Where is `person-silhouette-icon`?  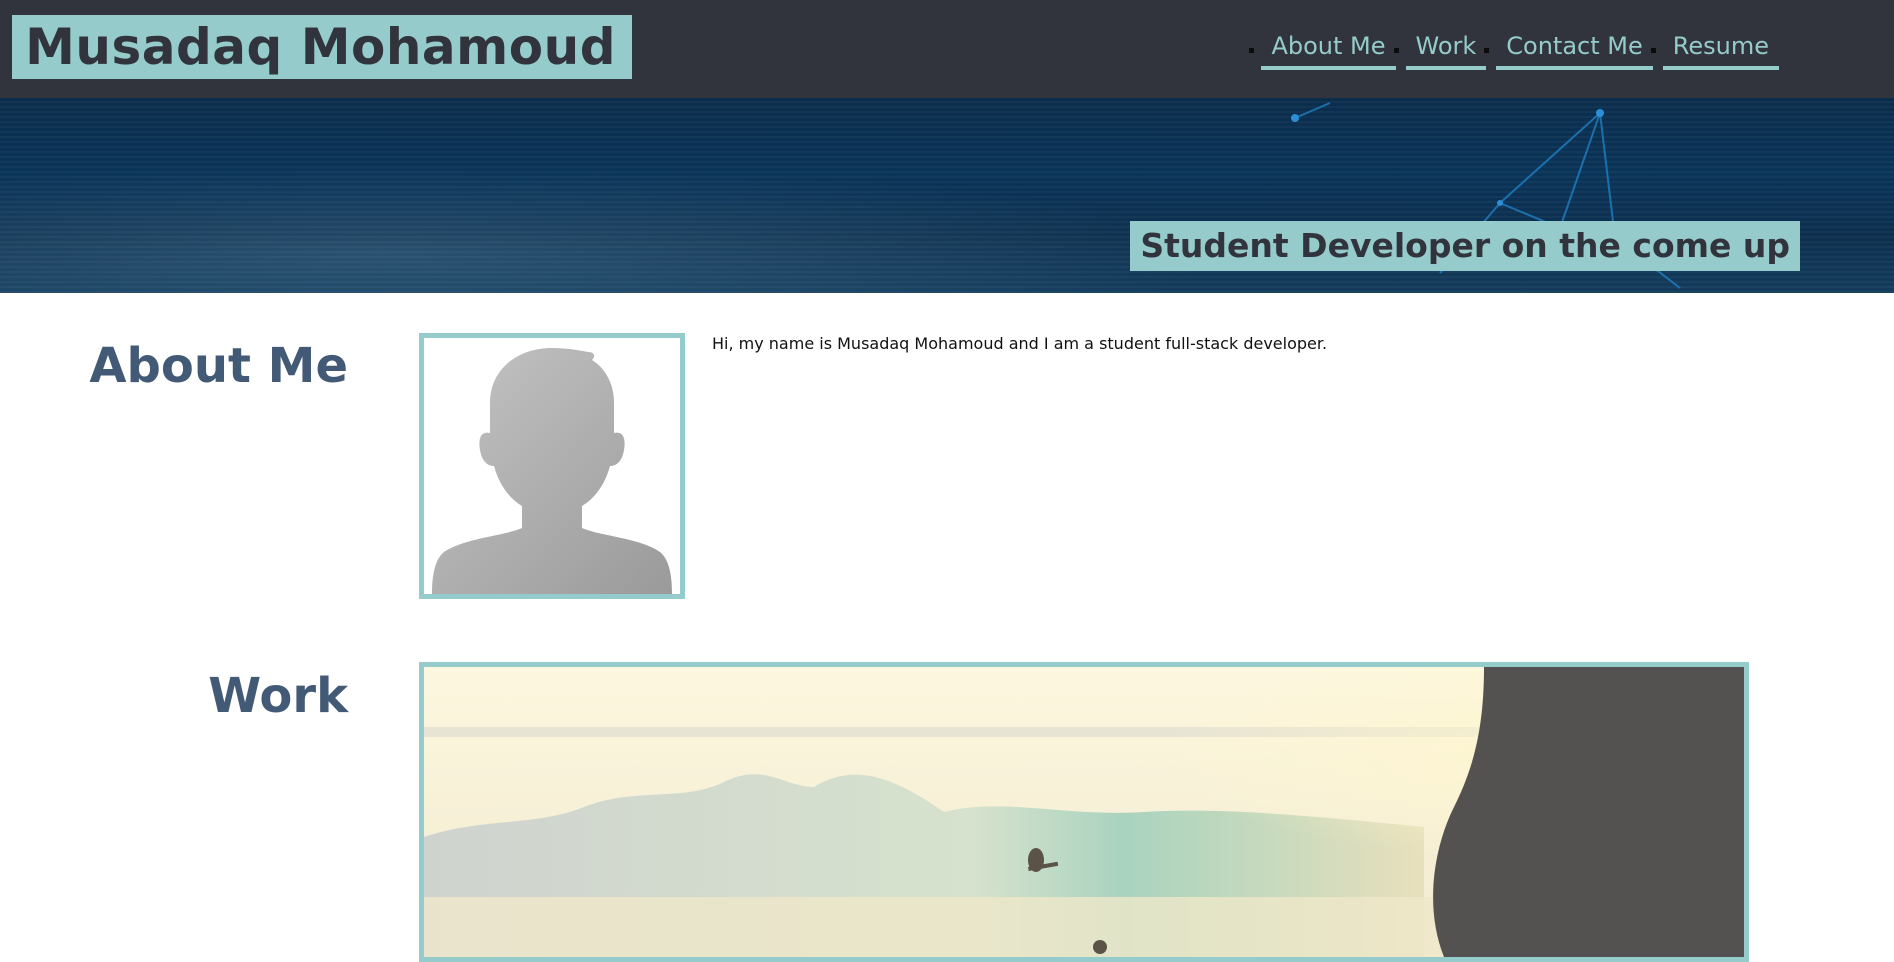
person-silhouette-icon is located at coordinates (552, 471).